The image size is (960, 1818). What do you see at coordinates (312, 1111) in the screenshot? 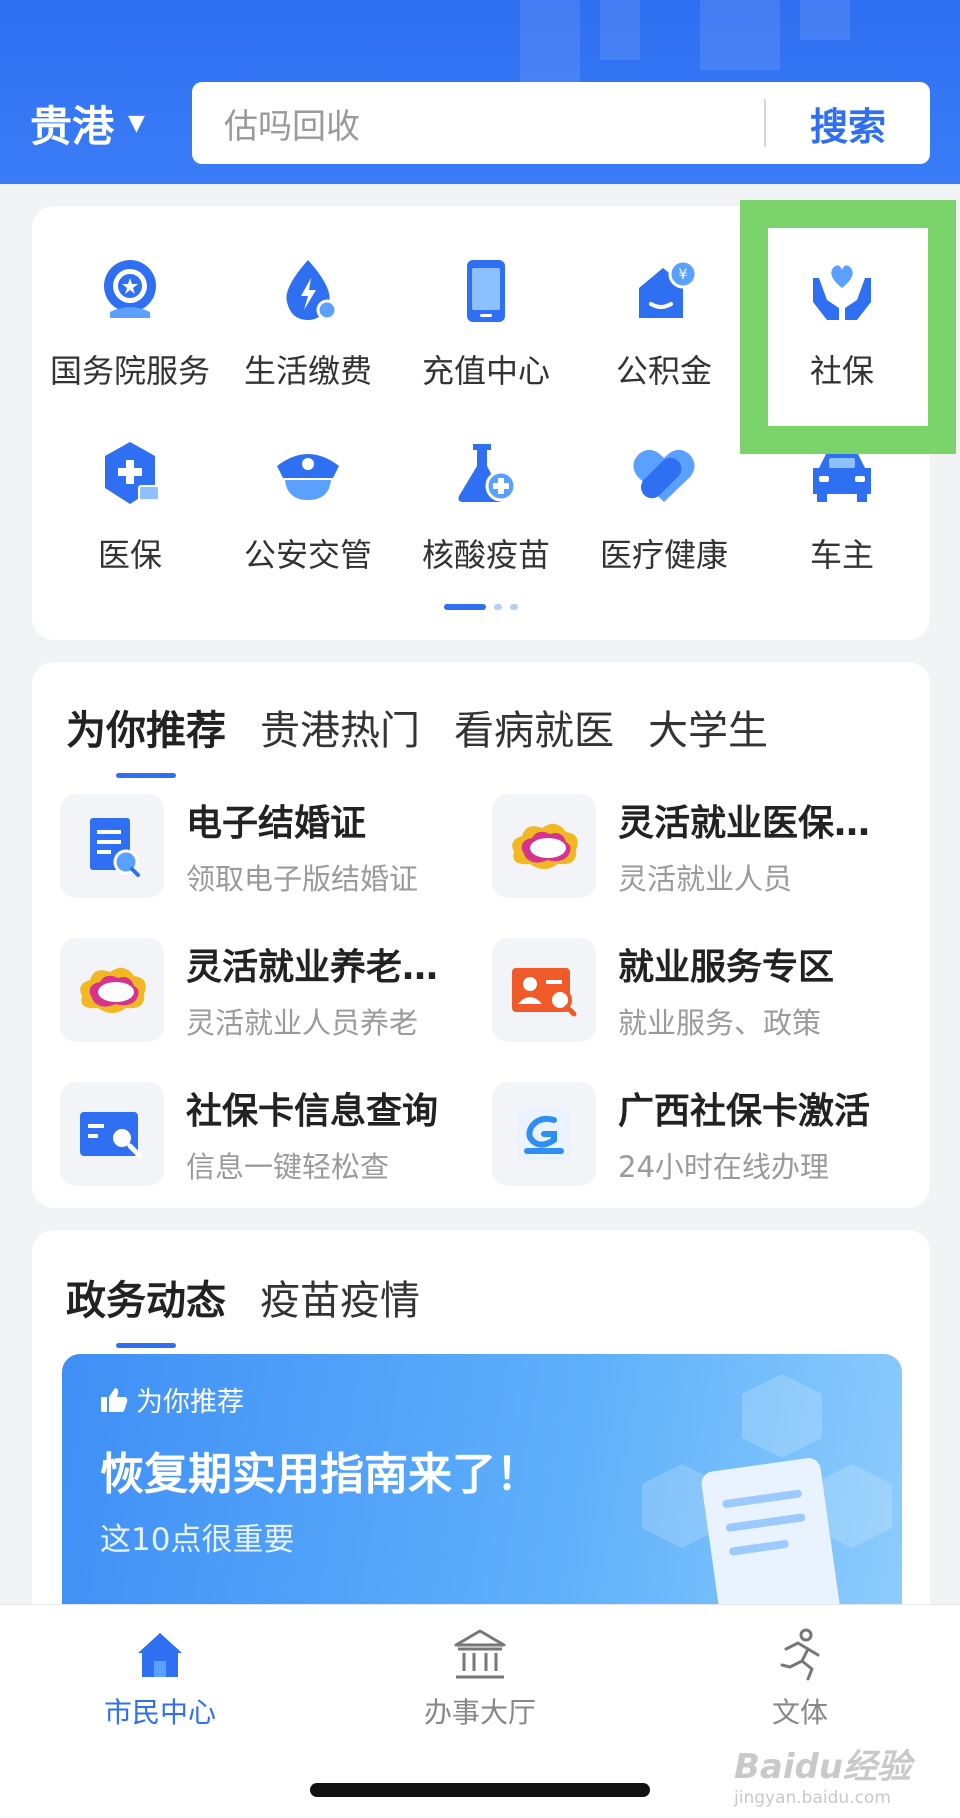
I see `list-item-title: 社保卡信息查询` at bounding box center [312, 1111].